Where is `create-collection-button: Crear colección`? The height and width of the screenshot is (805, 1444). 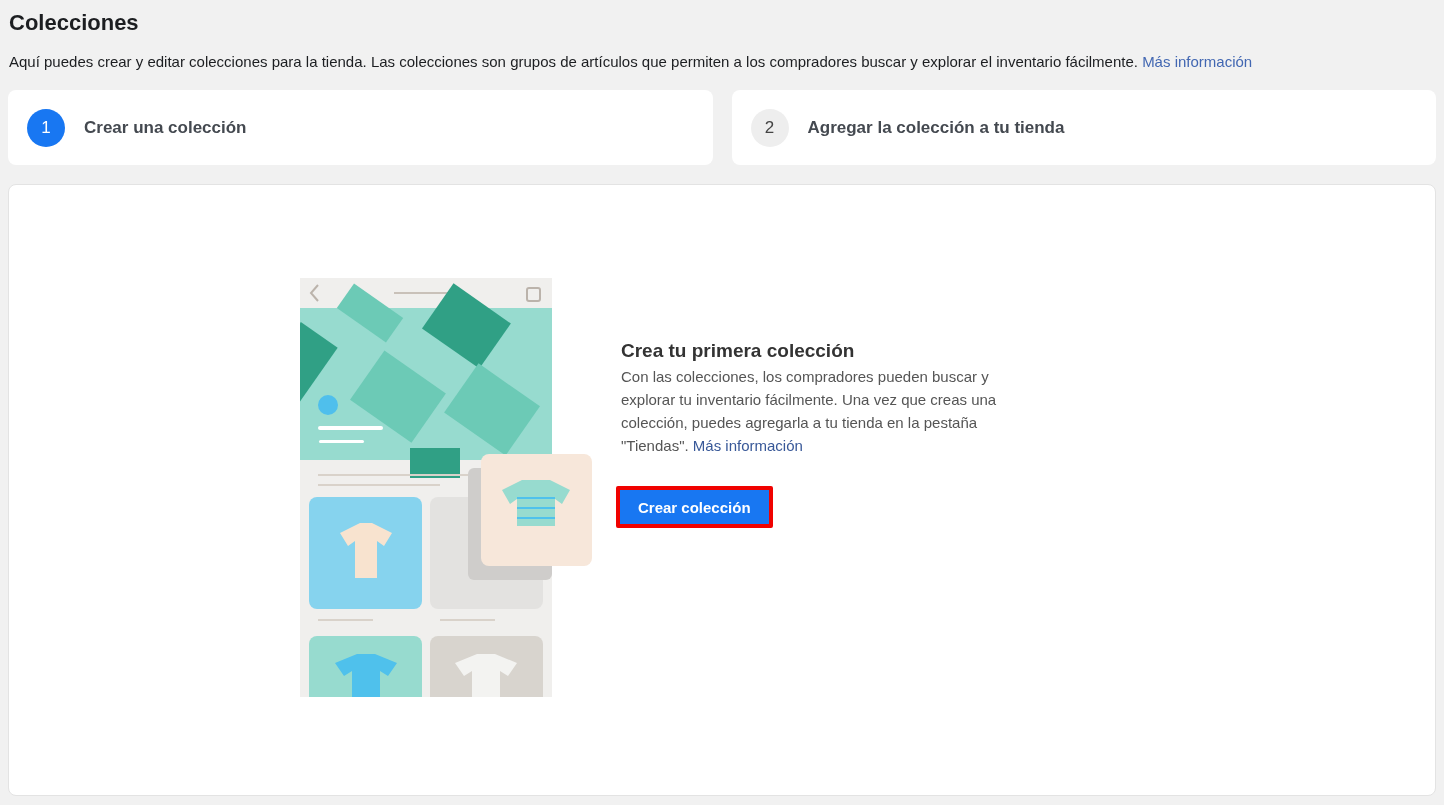
create-collection-button: Crear colección is located at coordinates (694, 507).